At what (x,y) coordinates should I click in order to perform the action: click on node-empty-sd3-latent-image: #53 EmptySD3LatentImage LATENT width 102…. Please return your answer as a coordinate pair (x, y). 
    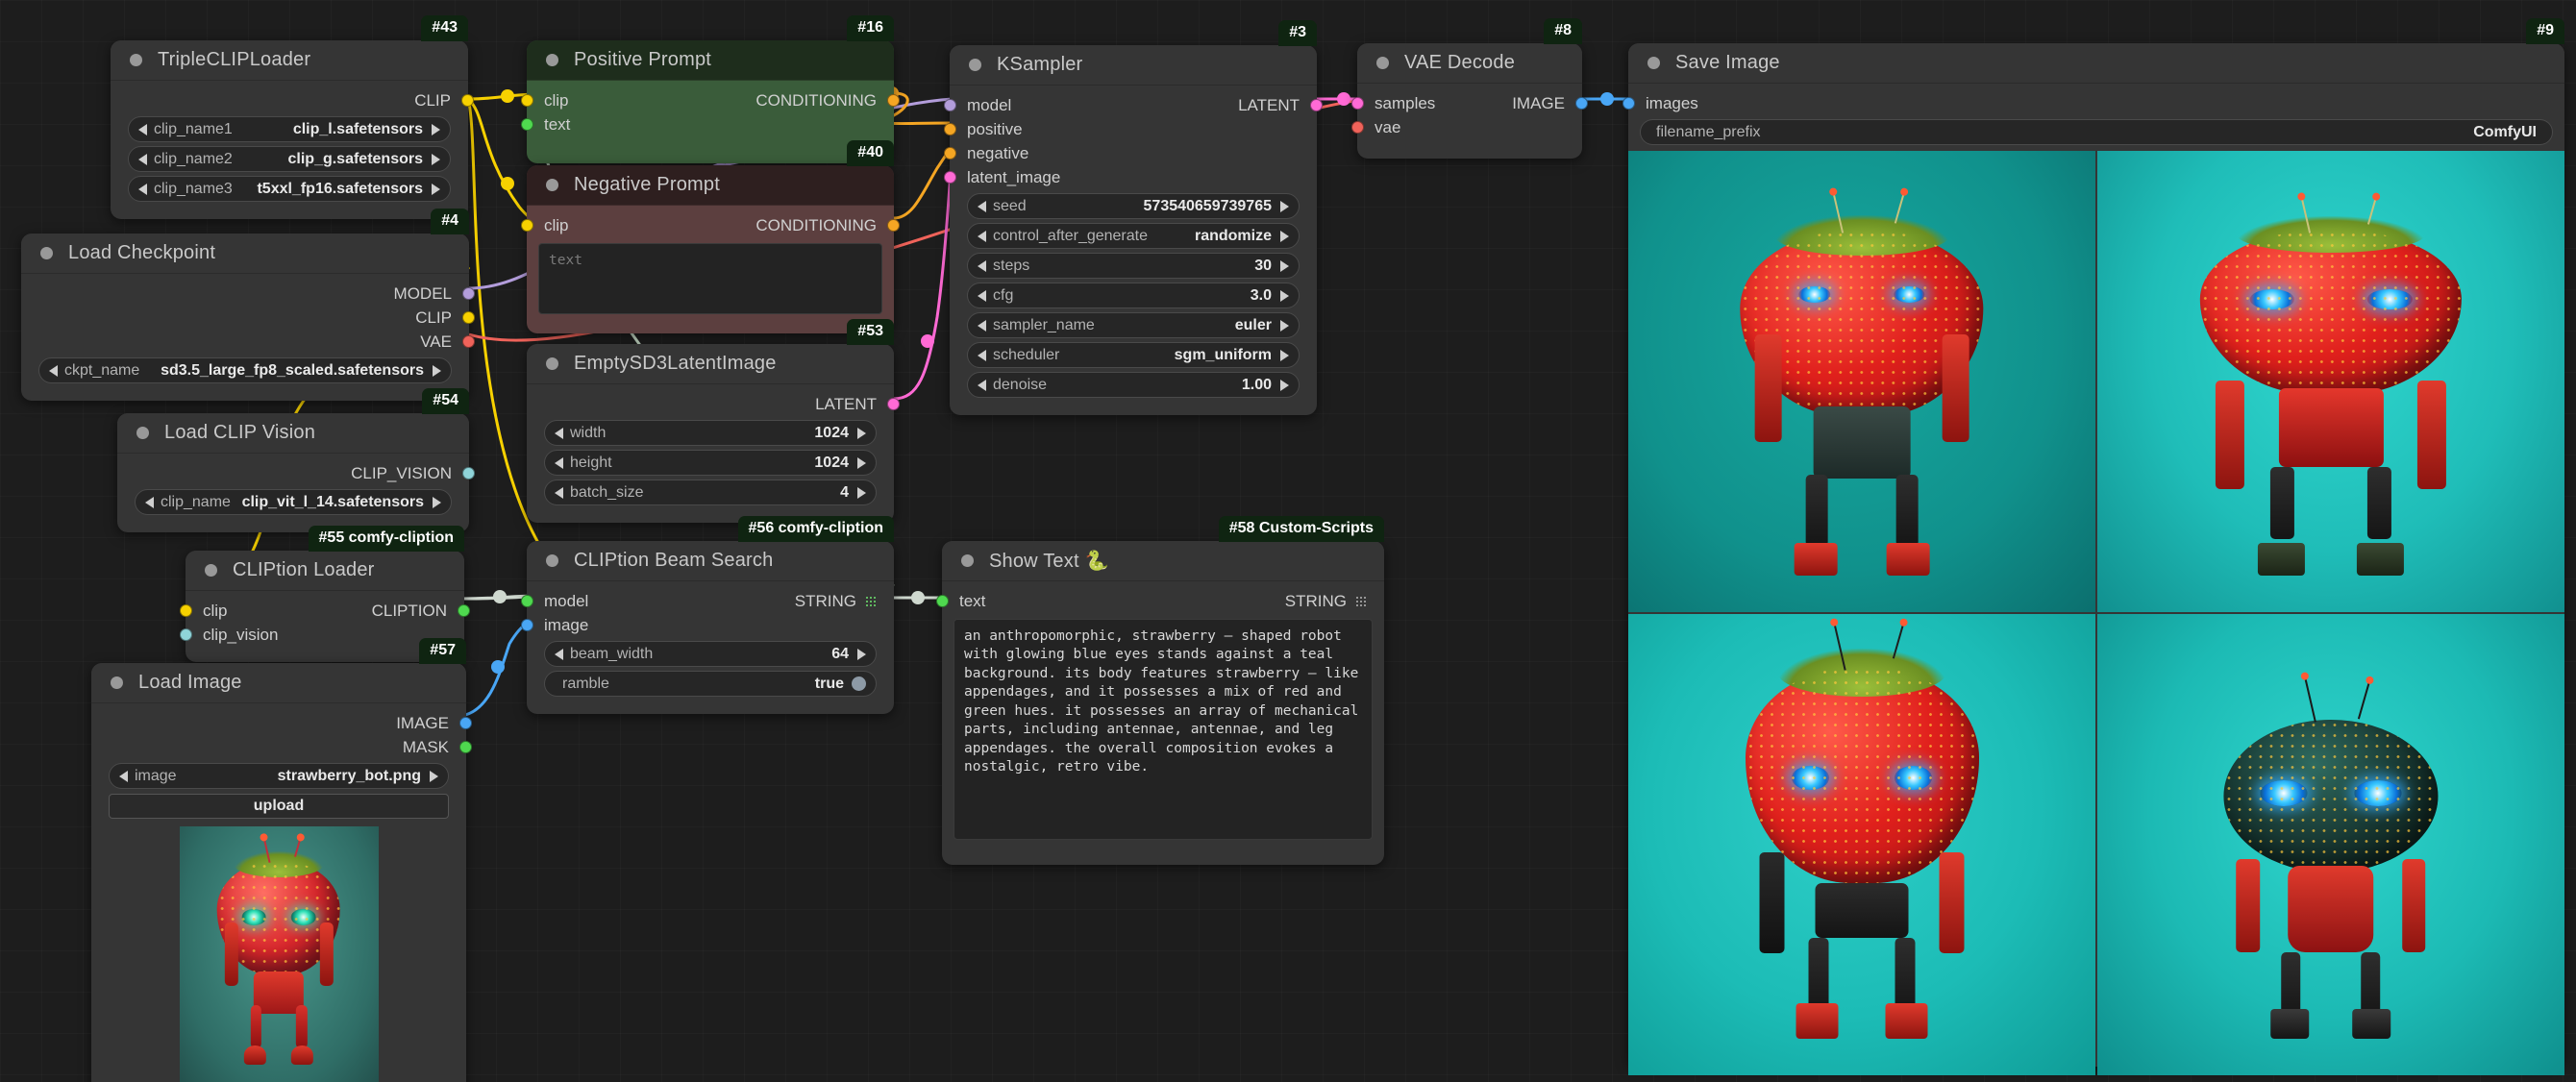
    Looking at the image, I should click on (713, 421).